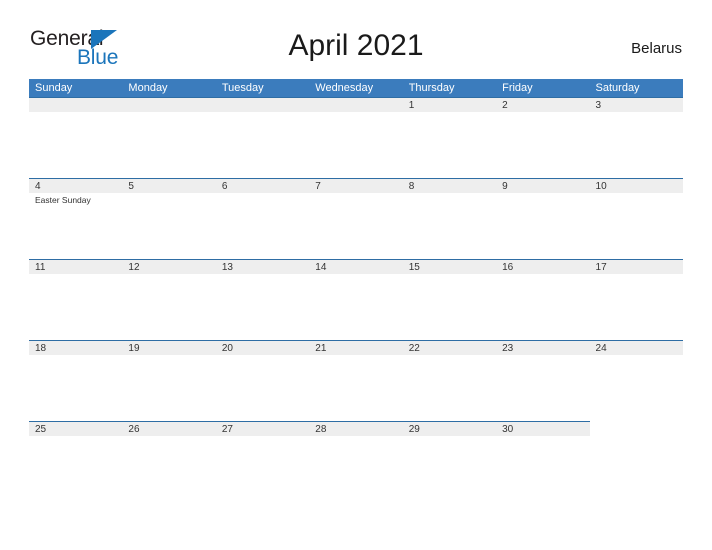 The height and width of the screenshot is (550, 712). What do you see at coordinates (41, 429) in the screenshot?
I see `day-number: 25` at bounding box center [41, 429].